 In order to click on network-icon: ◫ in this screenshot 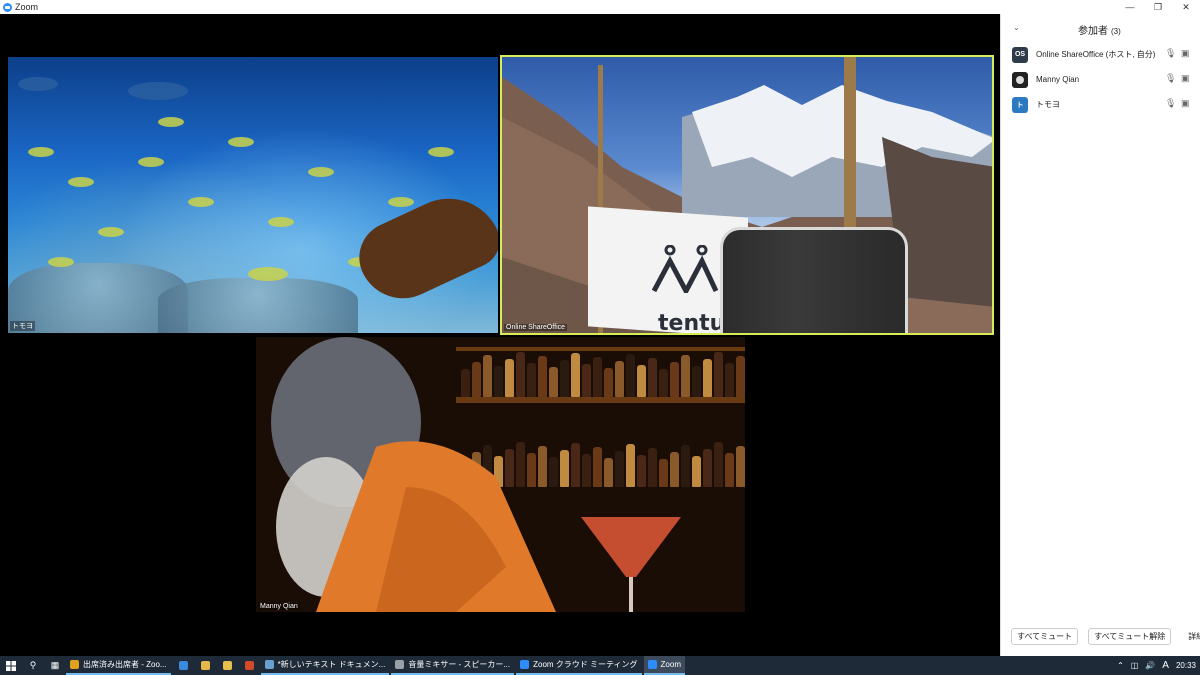, I will do `click(1135, 665)`.